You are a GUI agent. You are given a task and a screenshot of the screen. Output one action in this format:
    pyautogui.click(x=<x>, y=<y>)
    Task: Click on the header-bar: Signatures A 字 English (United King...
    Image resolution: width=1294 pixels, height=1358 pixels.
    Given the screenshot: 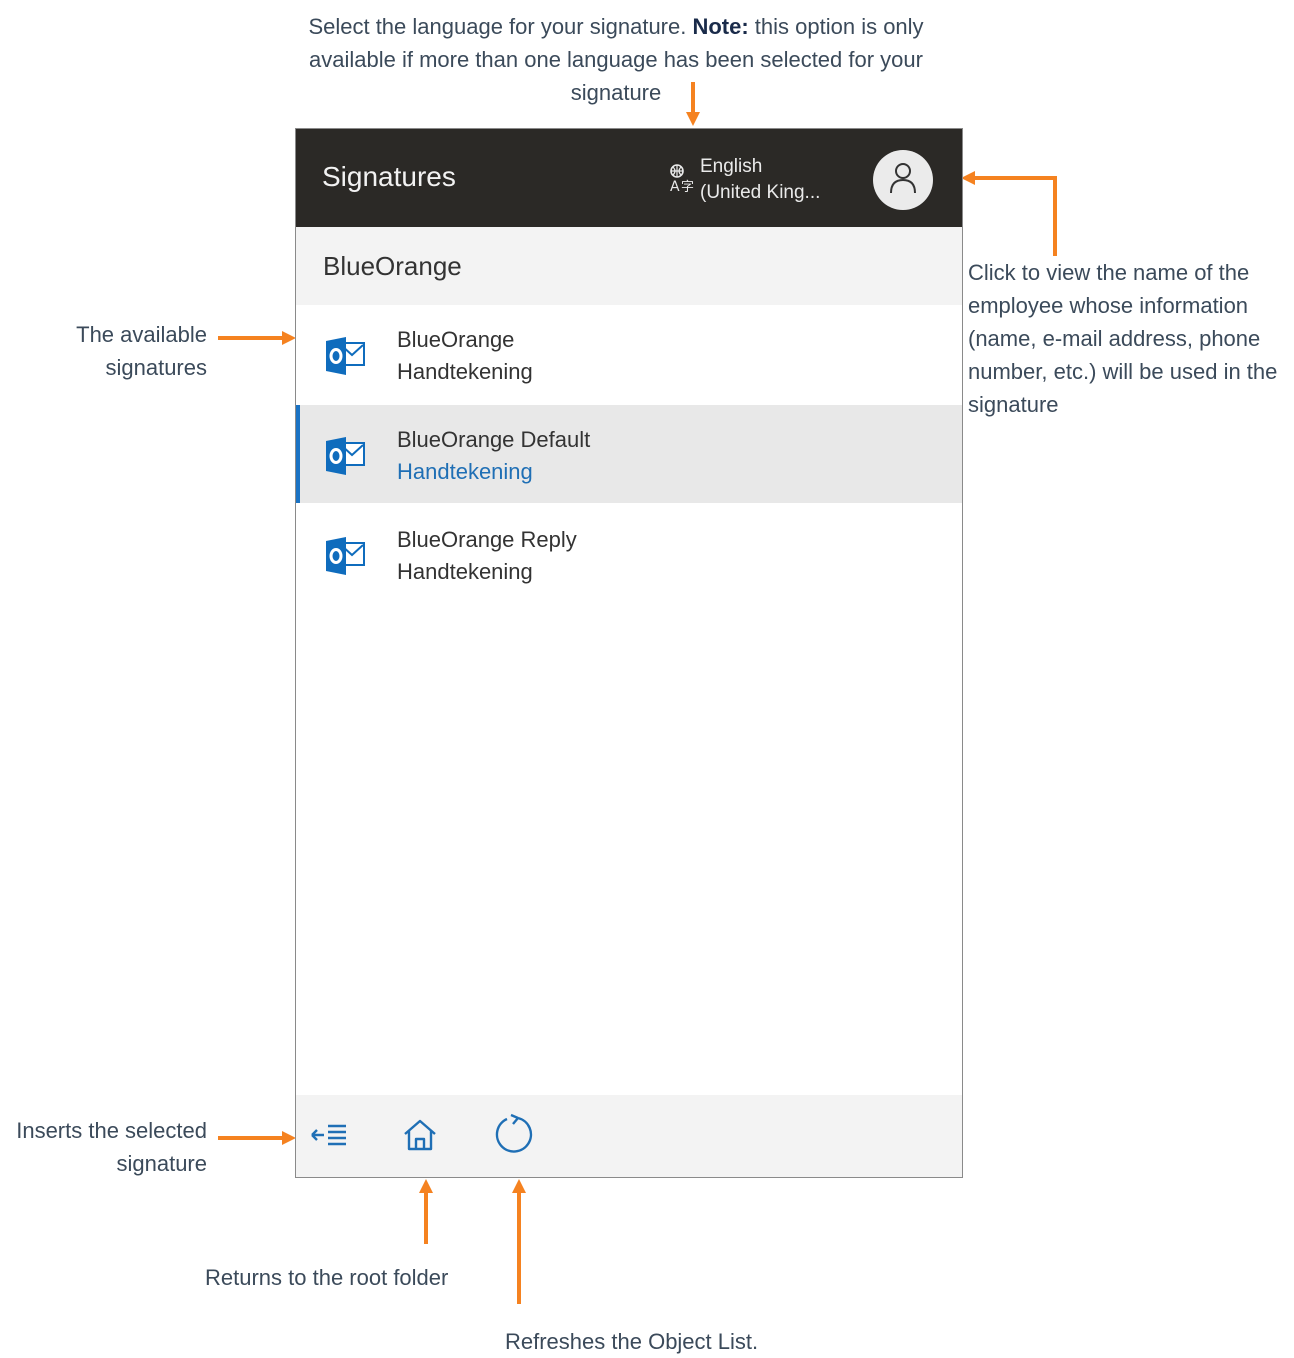 What is the action you would take?
    pyautogui.click(x=629, y=178)
    